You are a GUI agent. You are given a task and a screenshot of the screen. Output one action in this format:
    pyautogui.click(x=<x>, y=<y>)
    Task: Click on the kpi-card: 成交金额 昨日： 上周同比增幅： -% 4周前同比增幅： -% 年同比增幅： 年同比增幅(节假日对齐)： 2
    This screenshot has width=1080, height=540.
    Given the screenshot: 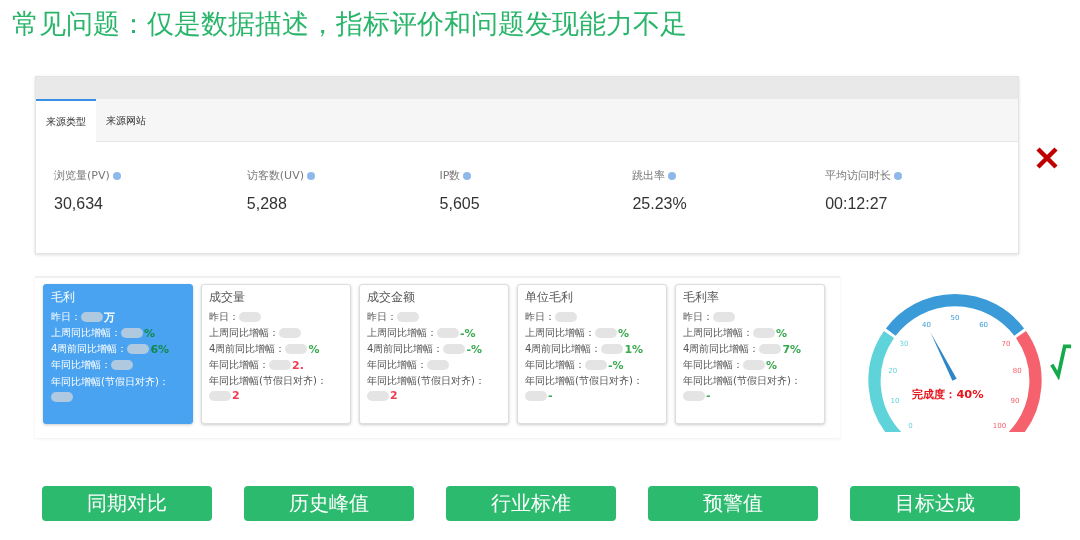 What is the action you would take?
    pyautogui.click(x=434, y=354)
    